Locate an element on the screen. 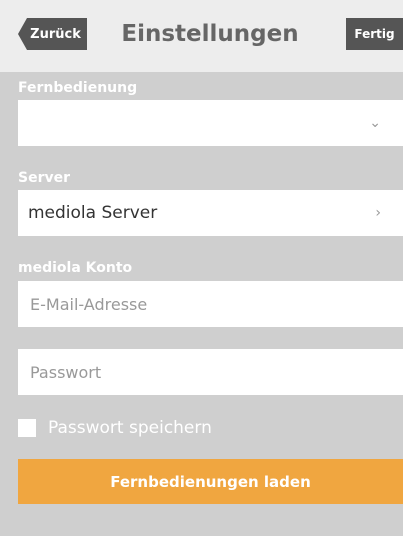  save-password-label: Passwort speichern is located at coordinates (130, 428).